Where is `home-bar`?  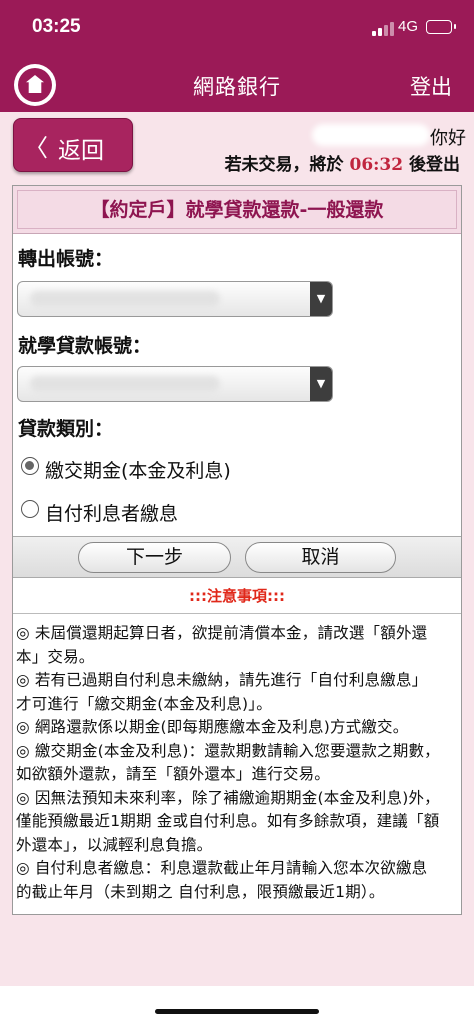
home-bar is located at coordinates (237, 1006).